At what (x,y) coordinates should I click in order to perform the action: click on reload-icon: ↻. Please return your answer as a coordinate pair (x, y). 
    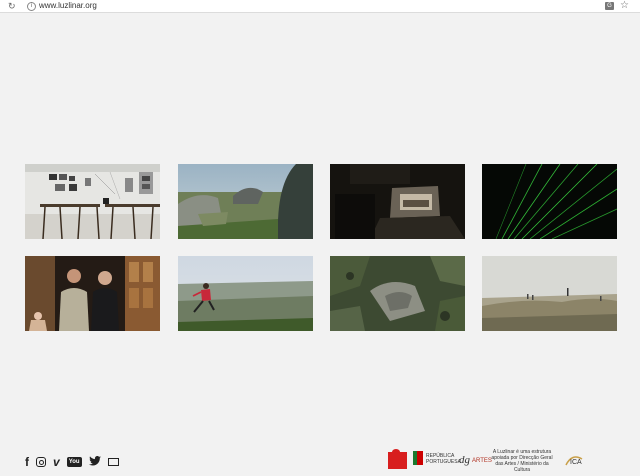
    Looking at the image, I should click on (12, 6).